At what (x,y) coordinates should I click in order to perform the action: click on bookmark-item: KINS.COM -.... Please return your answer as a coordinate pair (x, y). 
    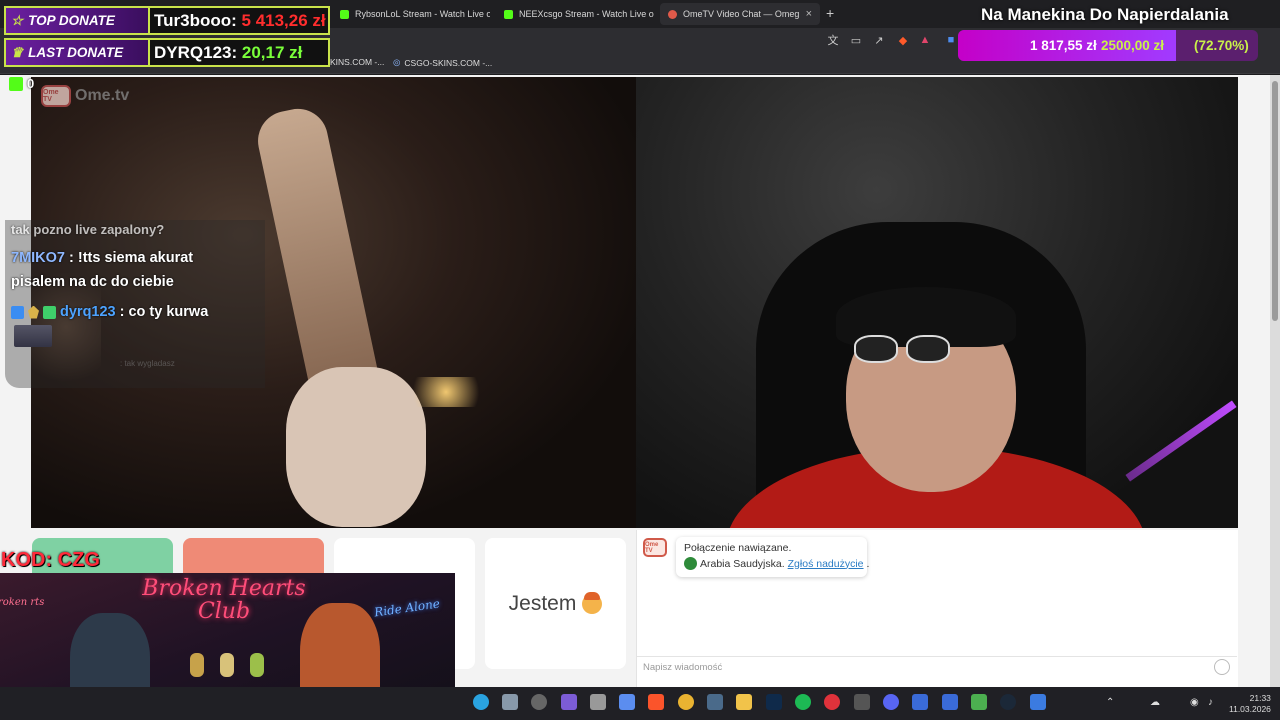
    Looking at the image, I should click on (357, 62).